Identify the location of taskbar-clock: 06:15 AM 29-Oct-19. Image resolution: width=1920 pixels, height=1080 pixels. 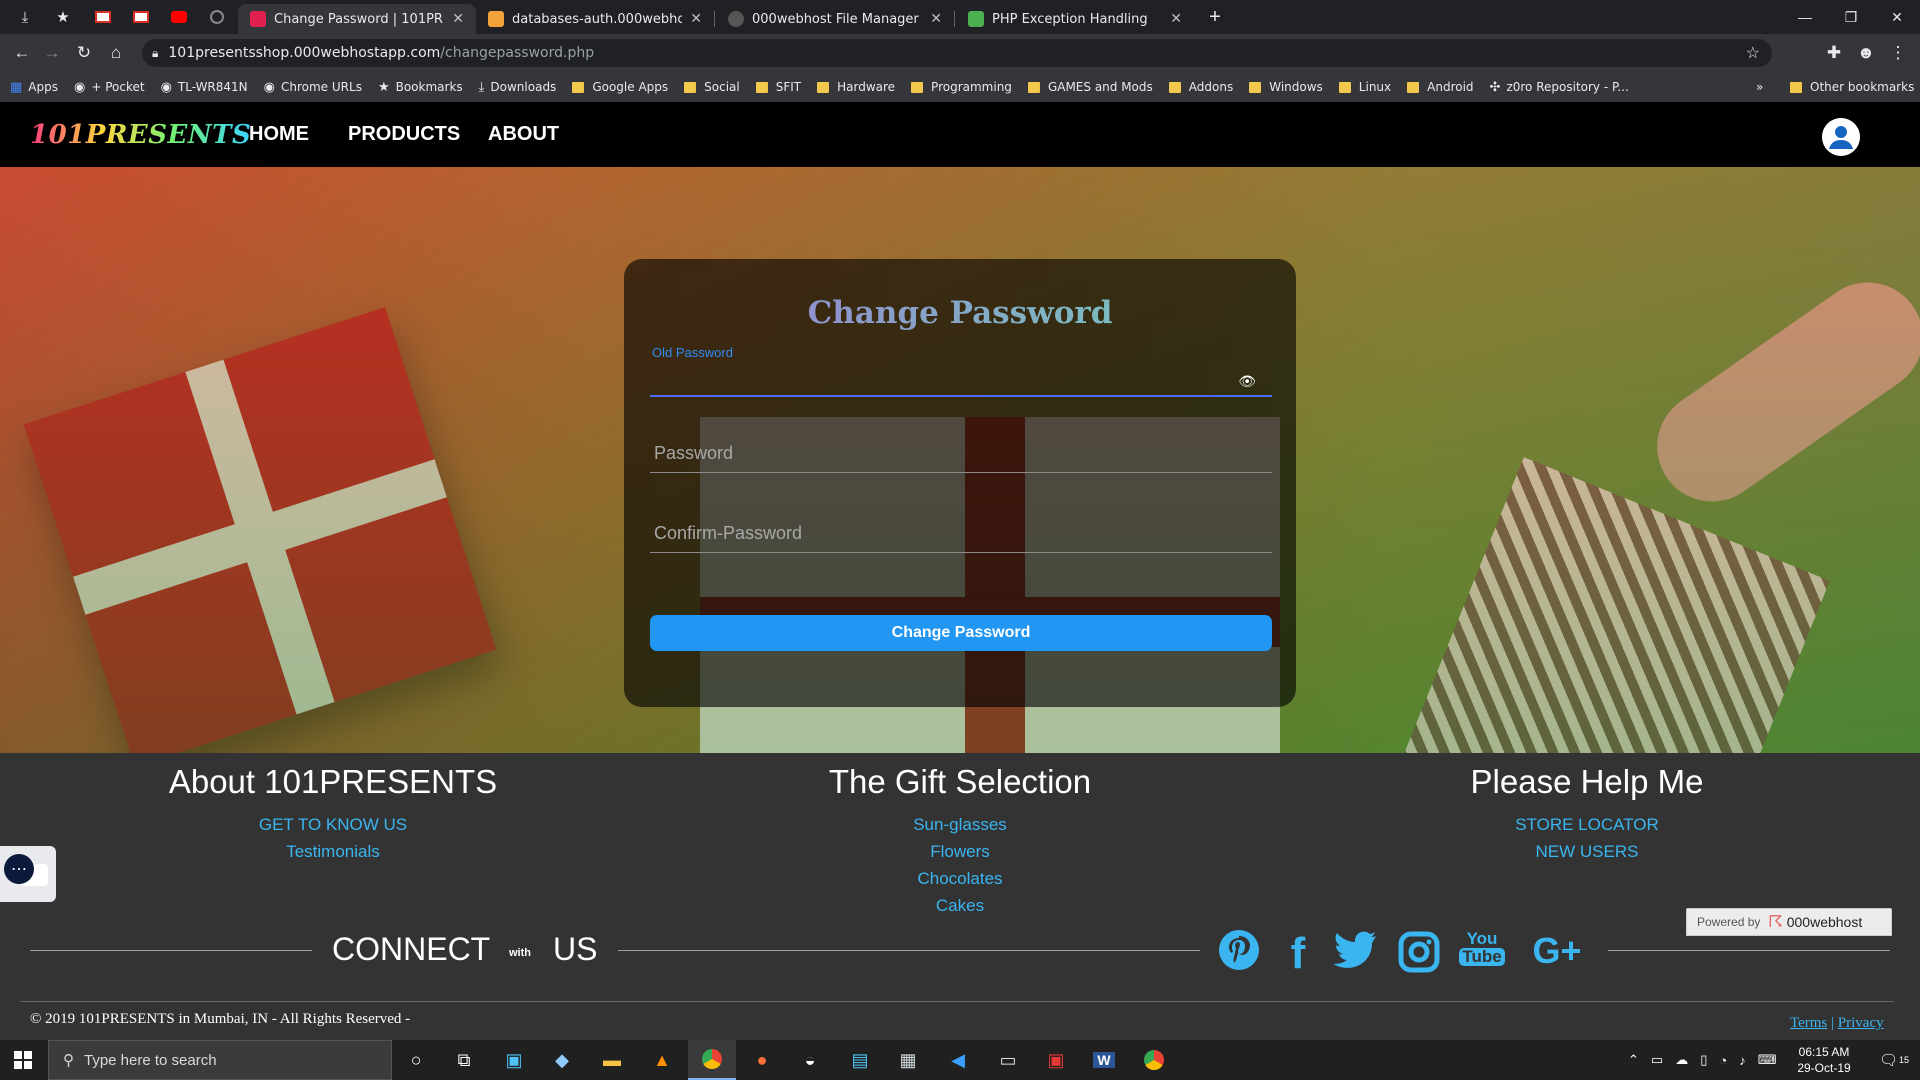
(1824, 1060).